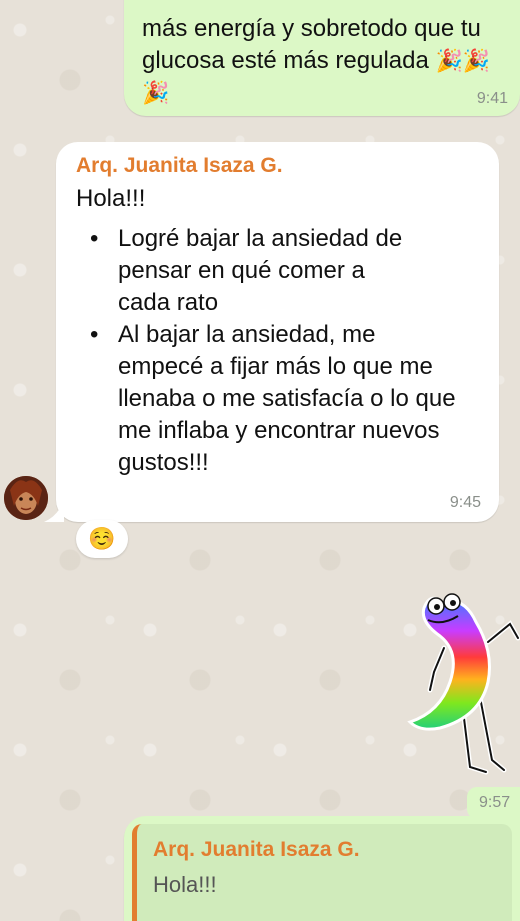 The width and height of the screenshot is (520, 921). Describe the element at coordinates (185, 884) in the screenshot. I see `quoted-message-text: Hola!!!` at that location.